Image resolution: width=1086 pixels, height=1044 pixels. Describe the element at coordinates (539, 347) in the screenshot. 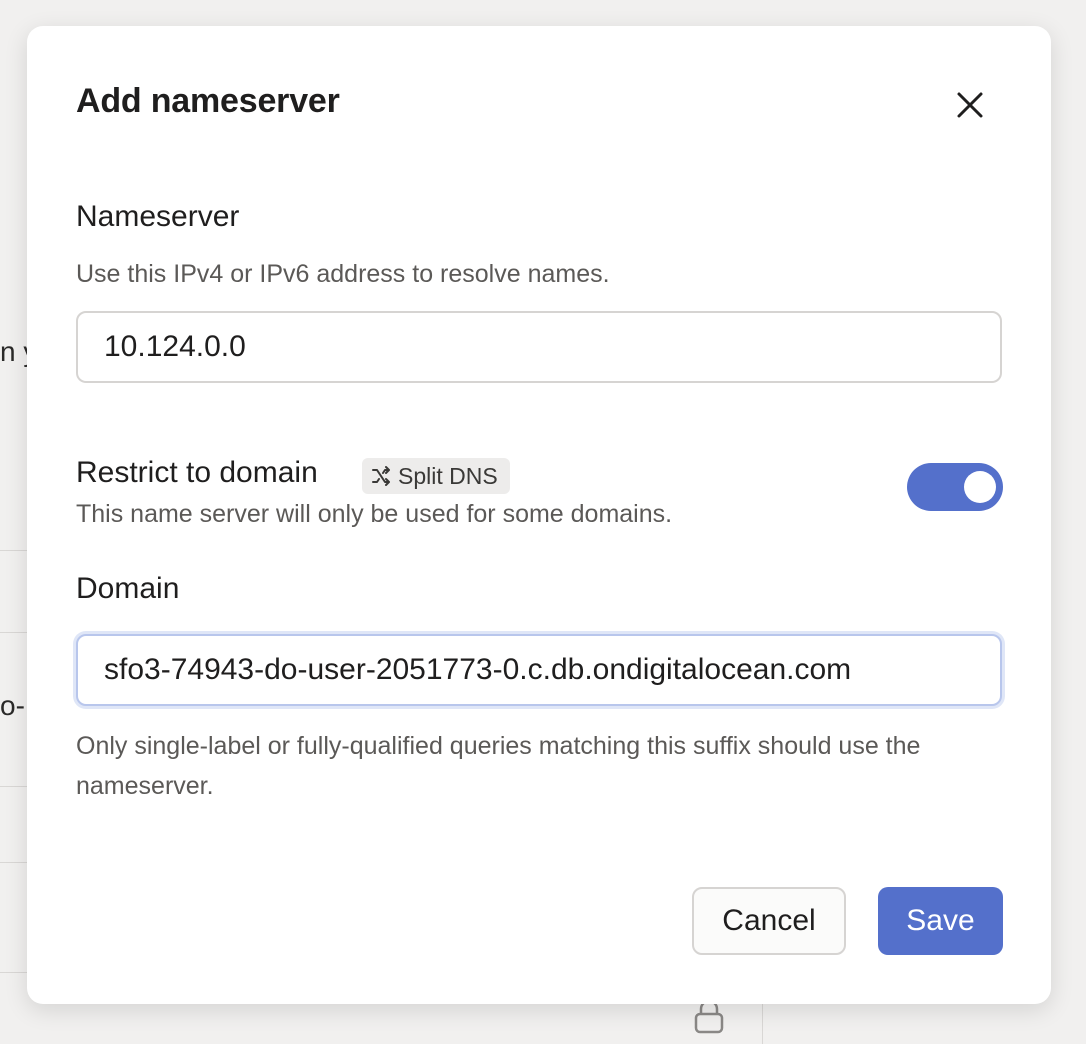

I see `nameserver-input` at that location.